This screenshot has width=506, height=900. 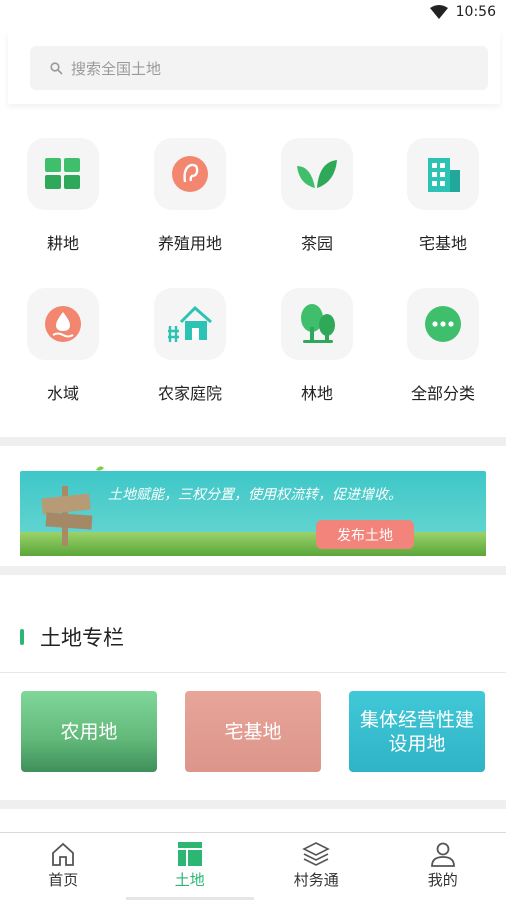 What do you see at coordinates (443, 346) in the screenshot?
I see `category-all: 全部分类` at bounding box center [443, 346].